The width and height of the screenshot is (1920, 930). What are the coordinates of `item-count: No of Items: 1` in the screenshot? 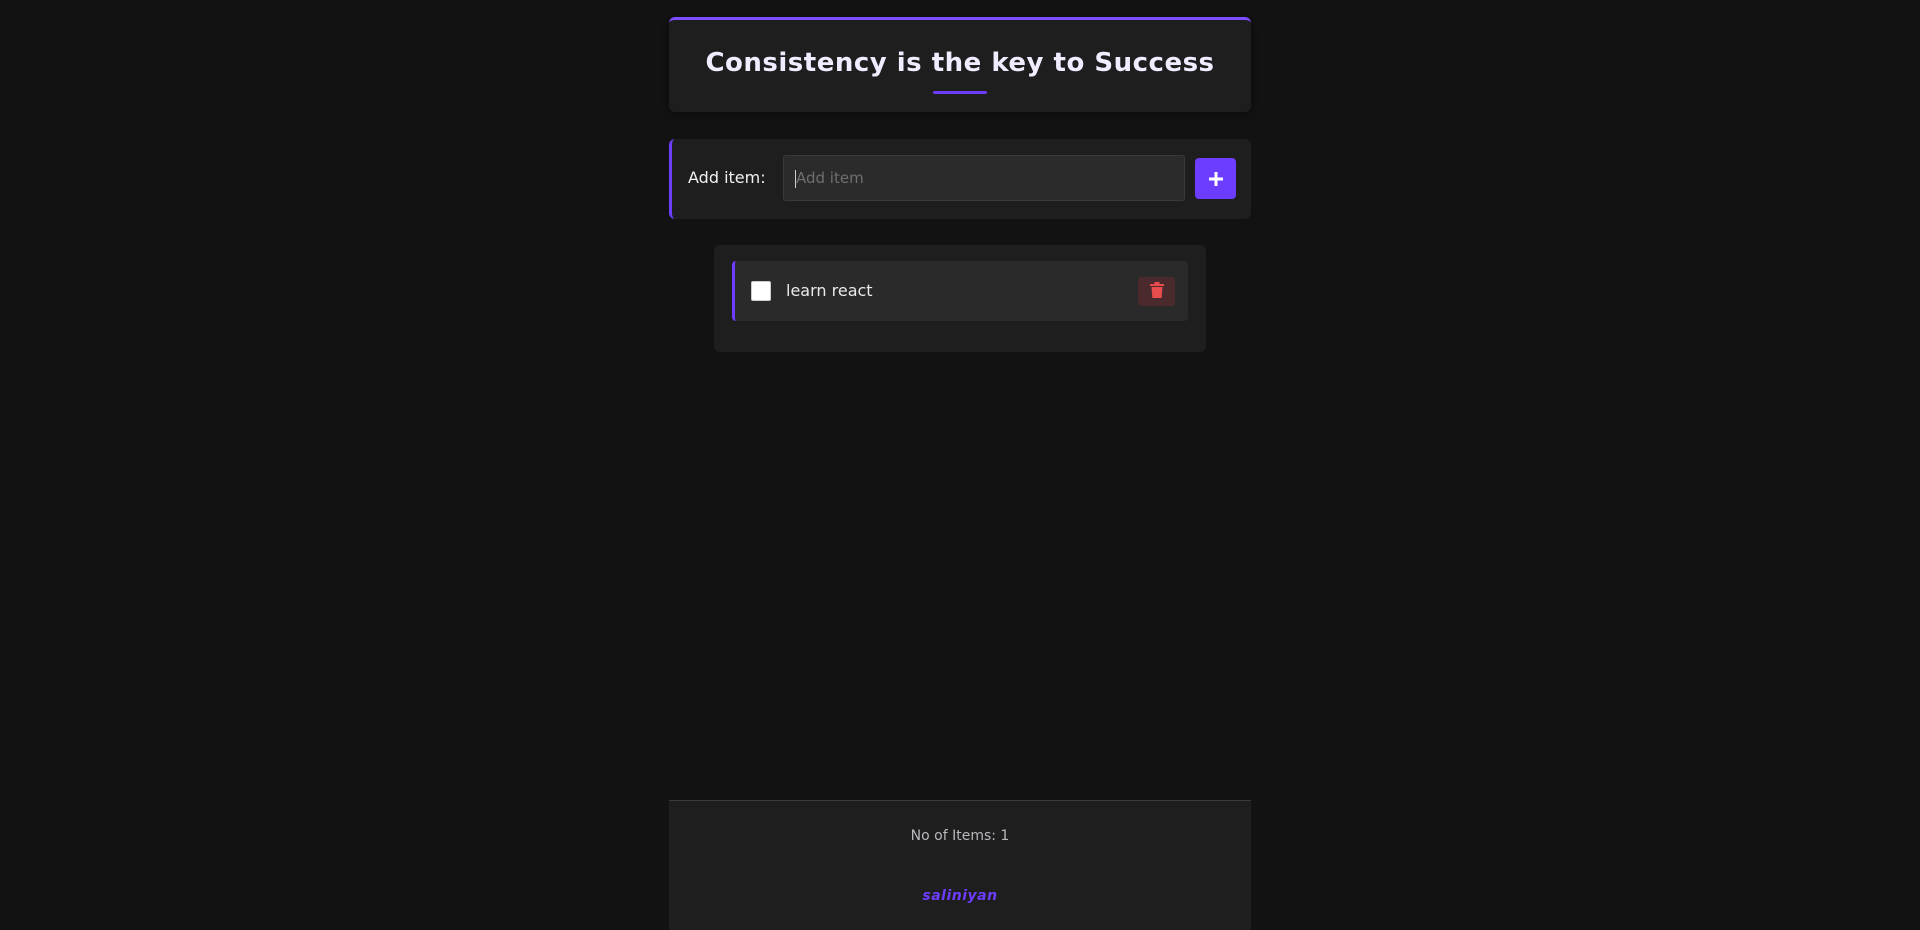 It's located at (960, 836).